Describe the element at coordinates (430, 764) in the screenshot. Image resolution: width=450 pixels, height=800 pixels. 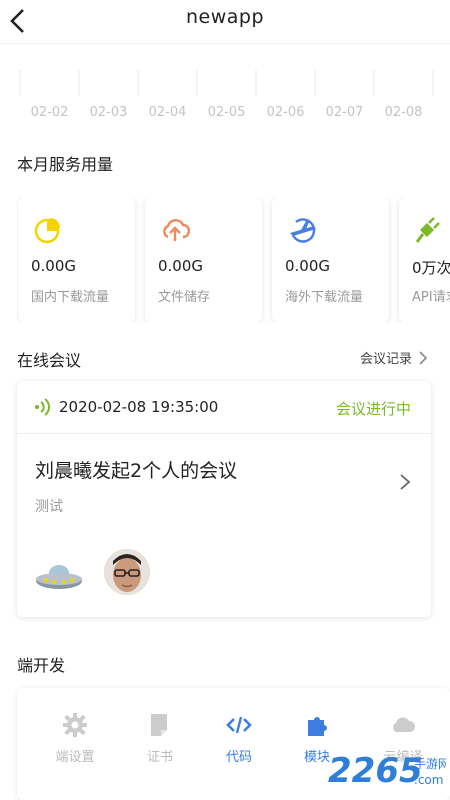
I see `svg-text: 手游网` at that location.